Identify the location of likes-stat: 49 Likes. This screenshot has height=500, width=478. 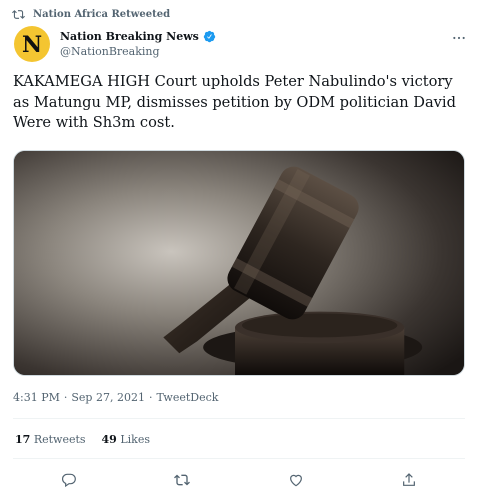
(126, 439).